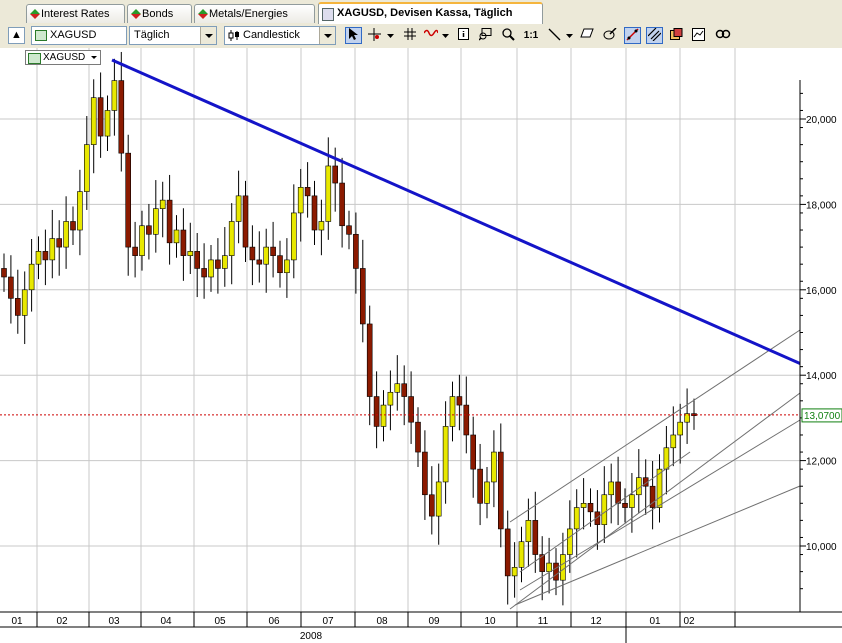 The image size is (842, 643). I want to click on tab-interest-rates: Interest Rates, so click(75, 13).